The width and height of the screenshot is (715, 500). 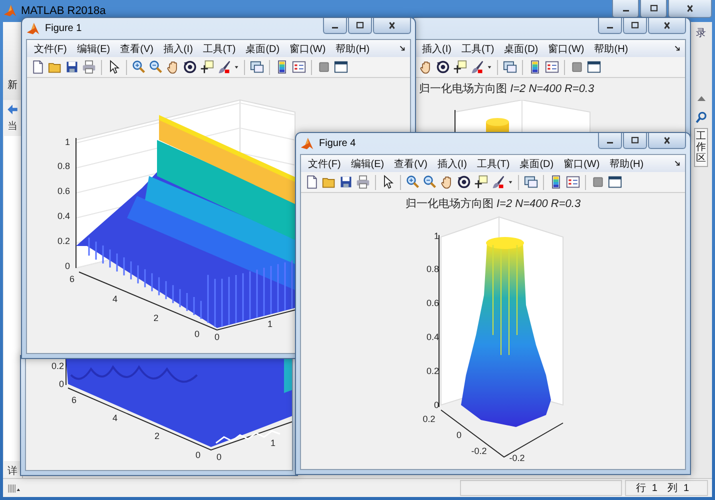 I want to click on search-icon, so click(x=701, y=117).